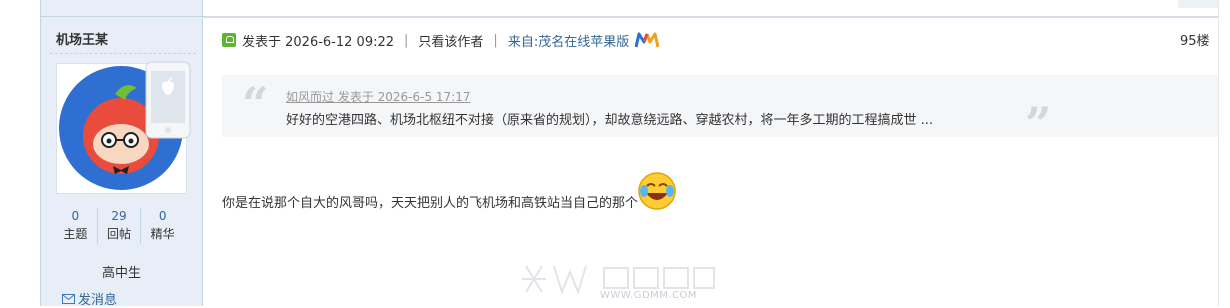 The image size is (1230, 308). Describe the element at coordinates (378, 96) in the screenshot. I see `quote-meta-link: 如风而过 发表于 2026-6-5 17:17` at that location.